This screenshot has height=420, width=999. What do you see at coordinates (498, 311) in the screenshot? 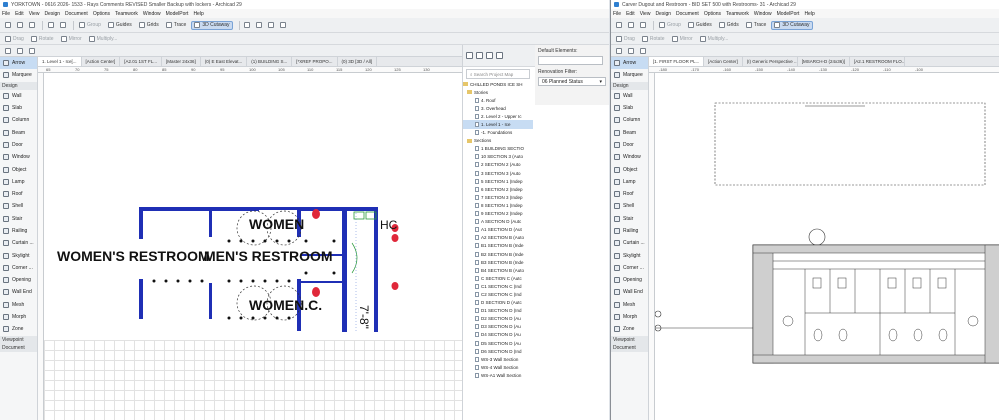
I see `section-item: D1 SECTION D (Ind` at bounding box center [498, 311].